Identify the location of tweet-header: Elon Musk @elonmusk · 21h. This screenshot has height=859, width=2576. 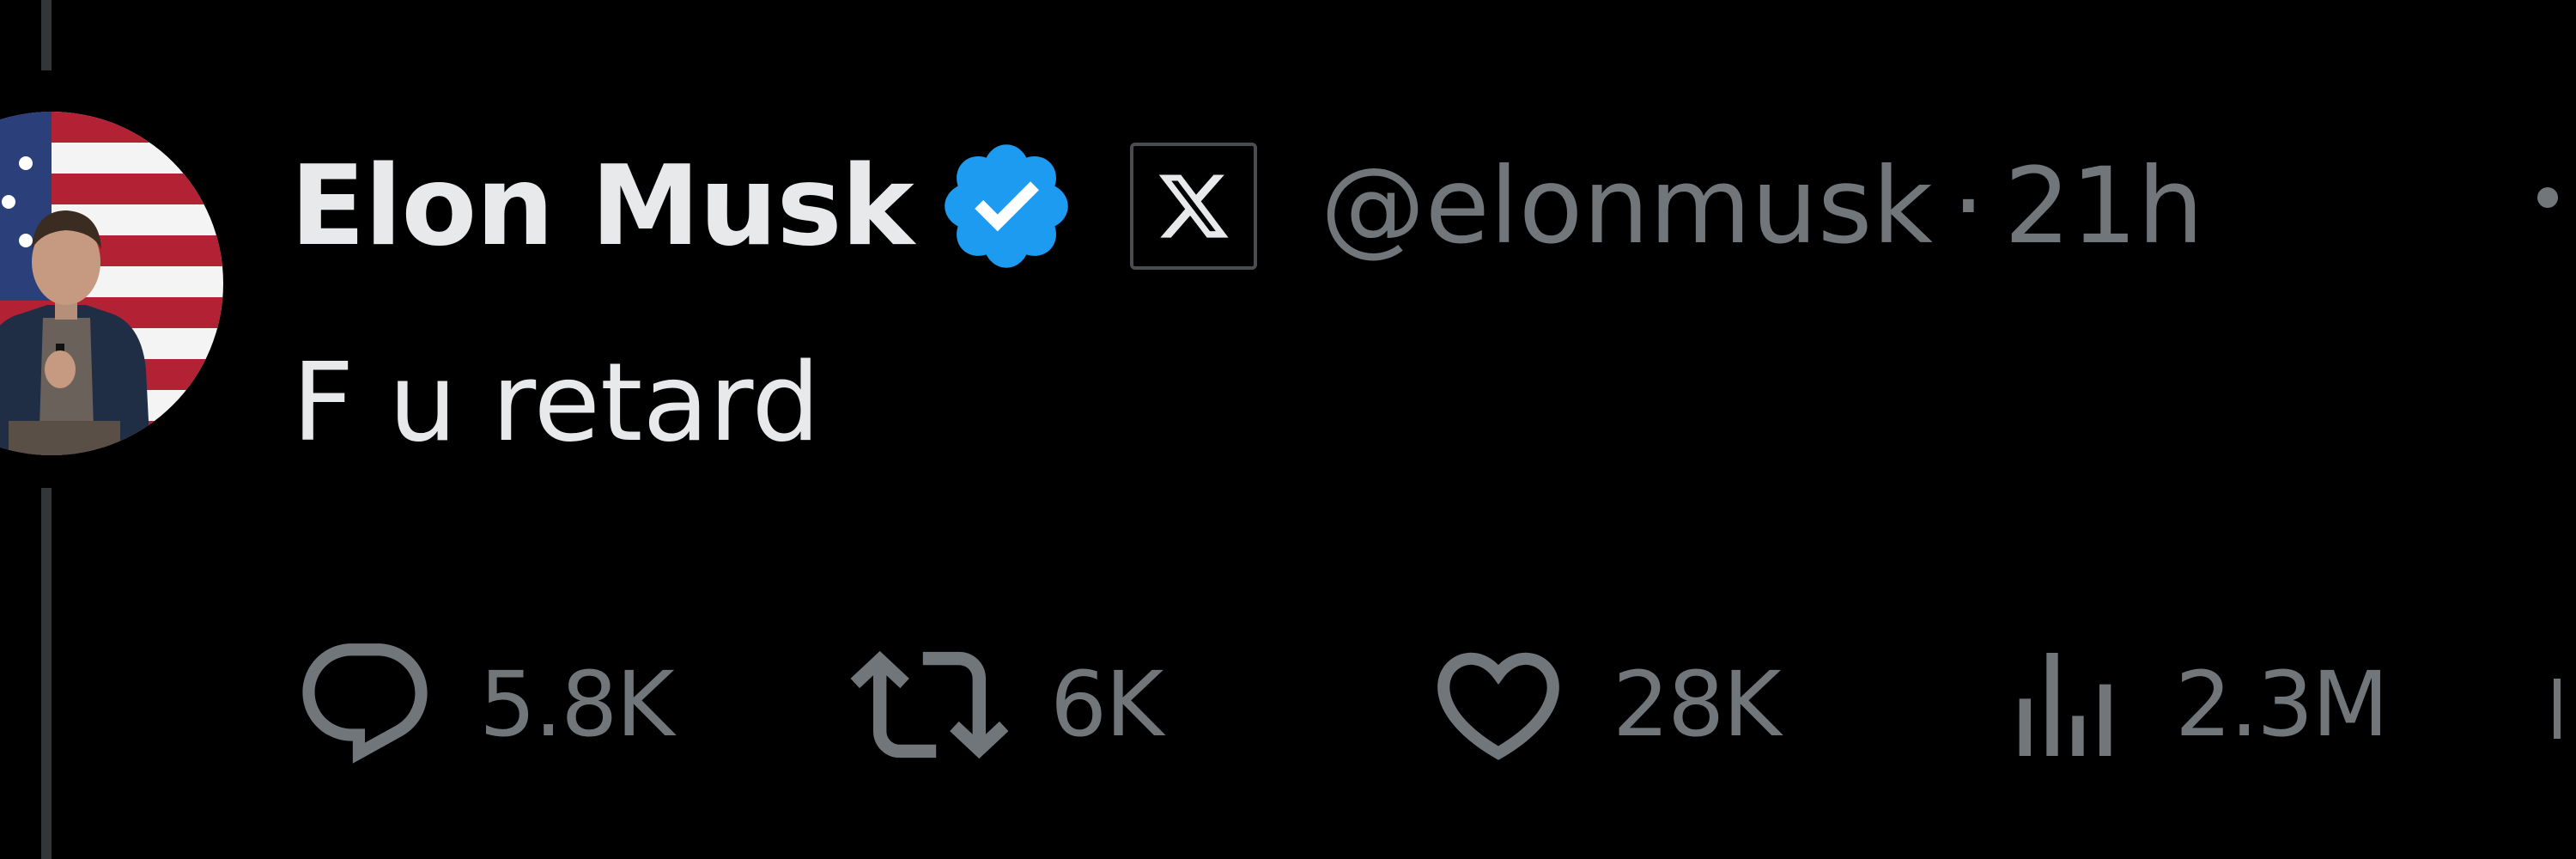
(1246, 206).